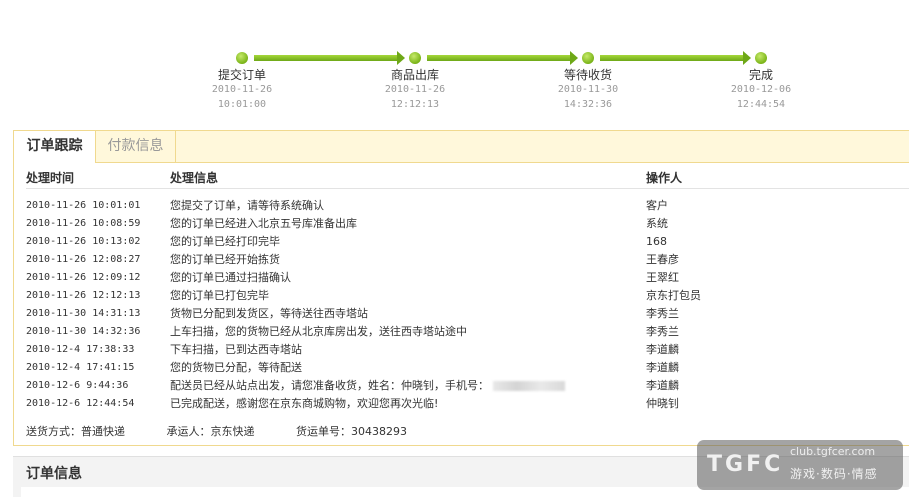 This screenshot has height=499, width=909. I want to click on row-time: 2010-12-6 12:44:54, so click(80, 403).